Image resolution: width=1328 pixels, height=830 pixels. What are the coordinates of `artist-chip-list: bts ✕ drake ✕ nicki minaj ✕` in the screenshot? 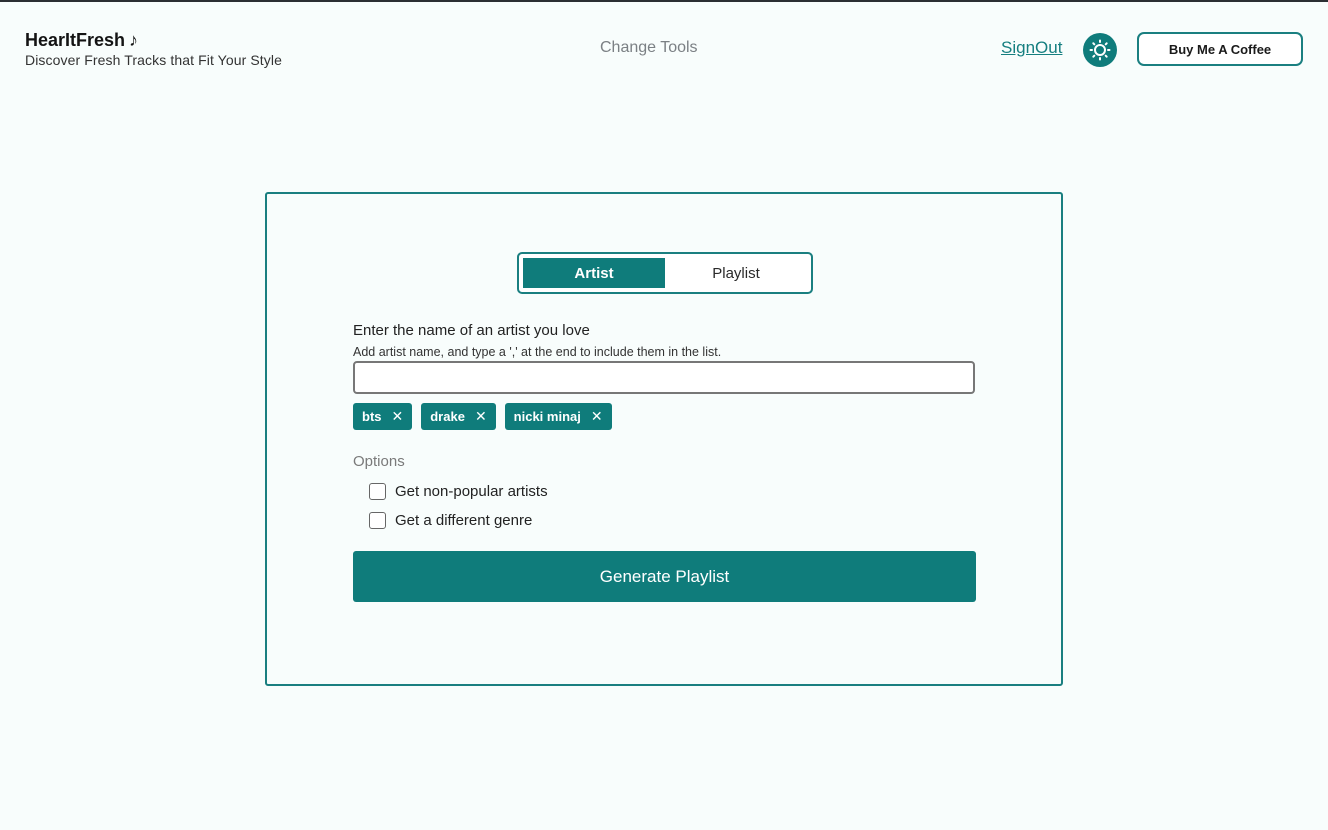 It's located at (482, 416).